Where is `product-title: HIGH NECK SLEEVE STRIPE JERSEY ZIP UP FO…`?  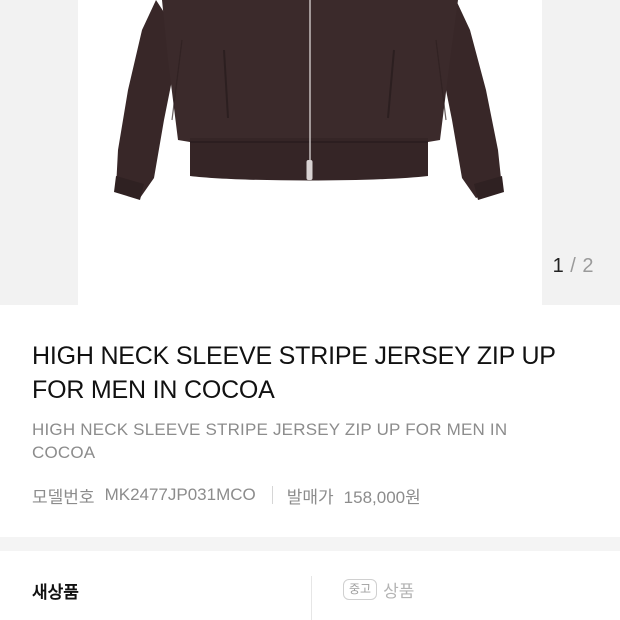 product-title: HIGH NECK SLEEVE STRIPE JERSEY ZIP UP FO… is located at coordinates (294, 373).